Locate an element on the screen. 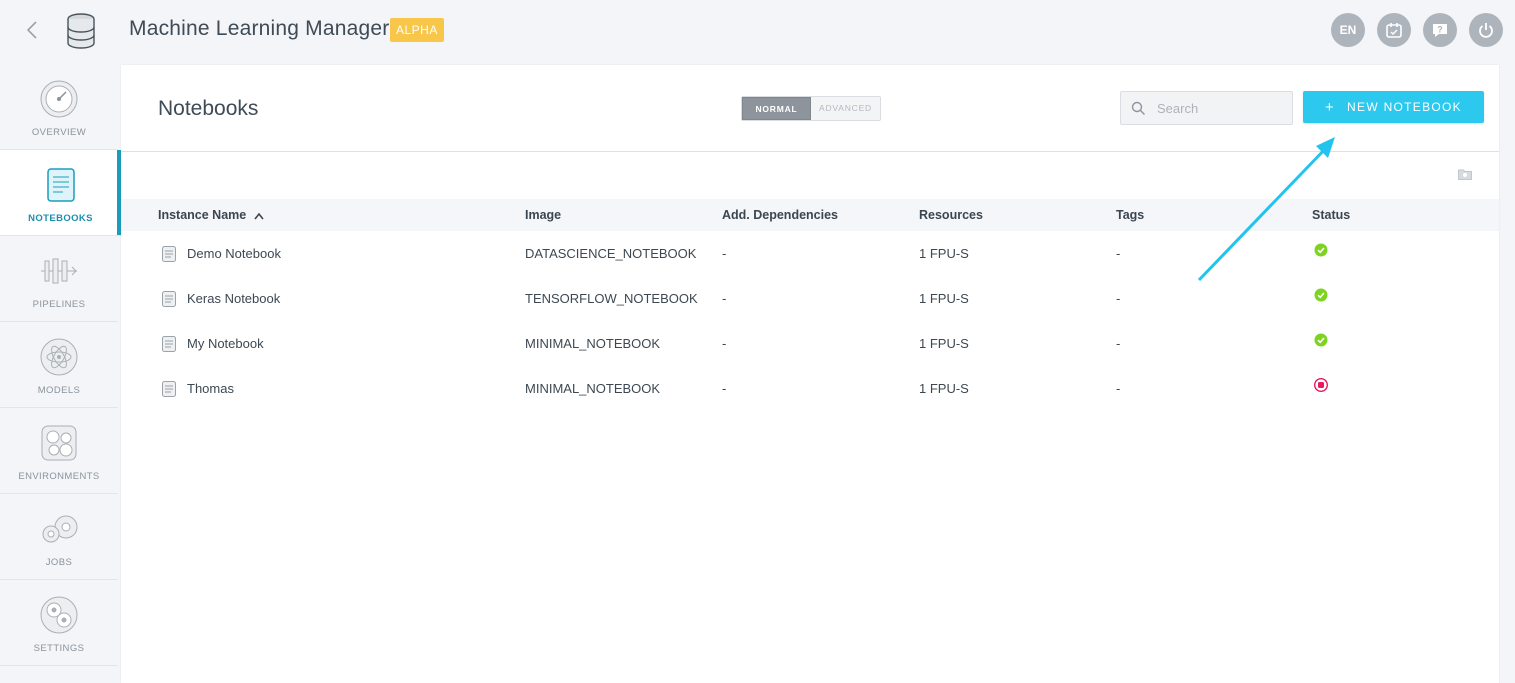  help-icon: ? is located at coordinates (1440, 30).